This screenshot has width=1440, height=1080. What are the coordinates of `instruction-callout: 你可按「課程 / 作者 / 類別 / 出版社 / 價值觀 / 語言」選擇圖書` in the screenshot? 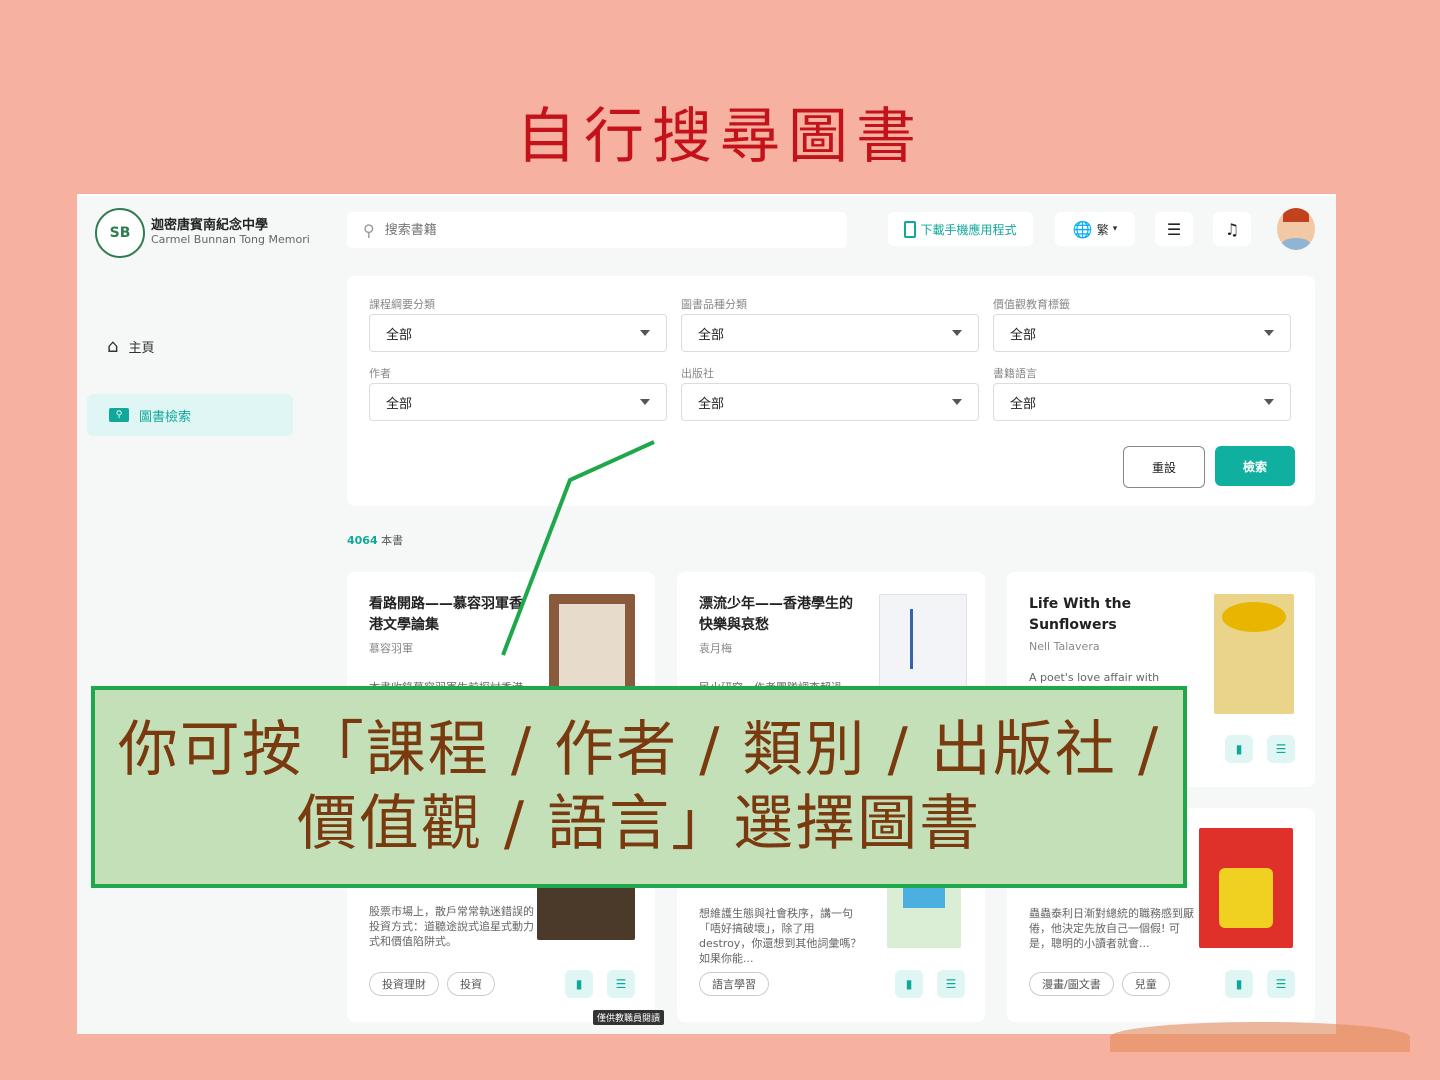 It's located at (639, 787).